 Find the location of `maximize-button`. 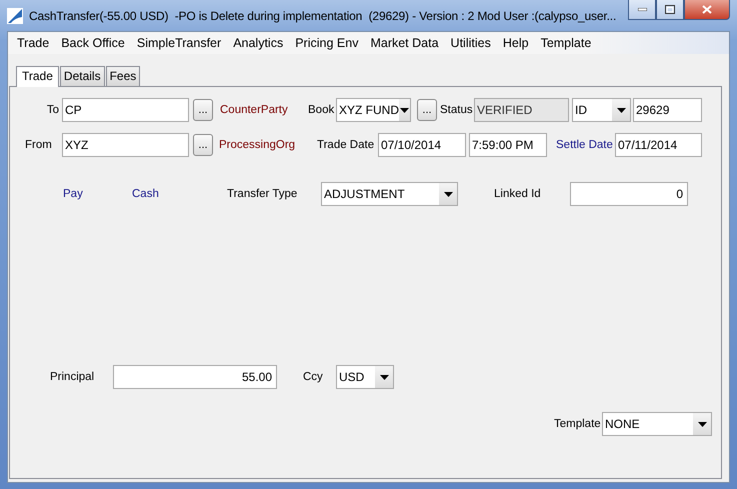

maximize-button is located at coordinates (670, 10).